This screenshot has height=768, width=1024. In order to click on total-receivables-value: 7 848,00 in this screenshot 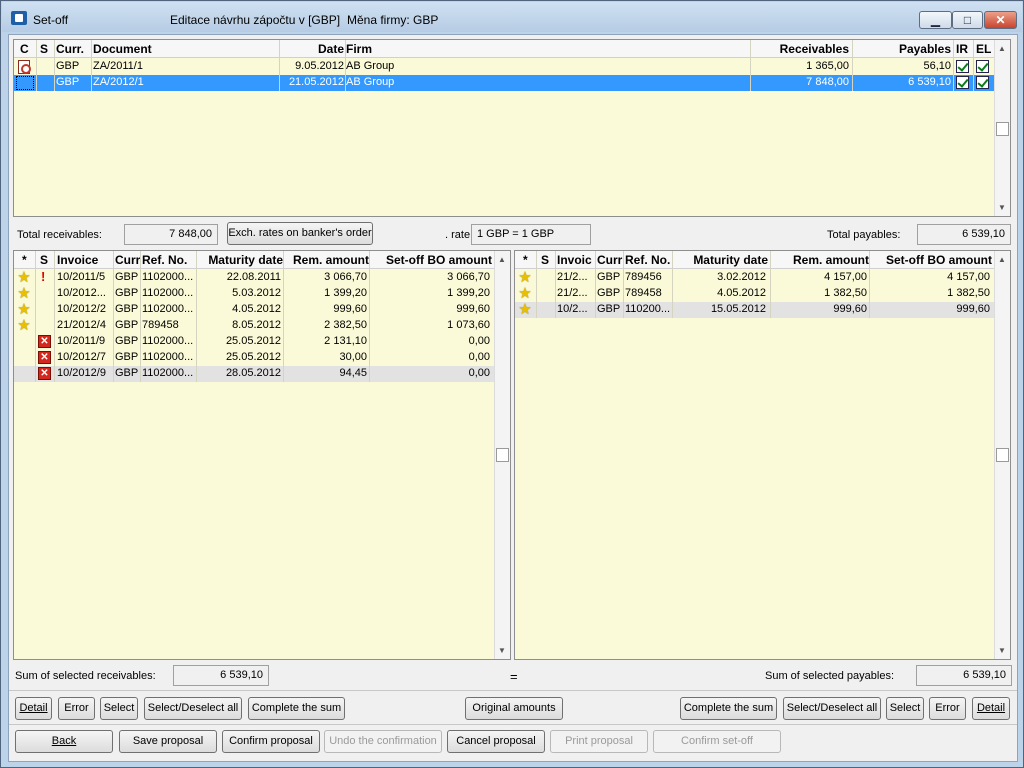, I will do `click(171, 234)`.